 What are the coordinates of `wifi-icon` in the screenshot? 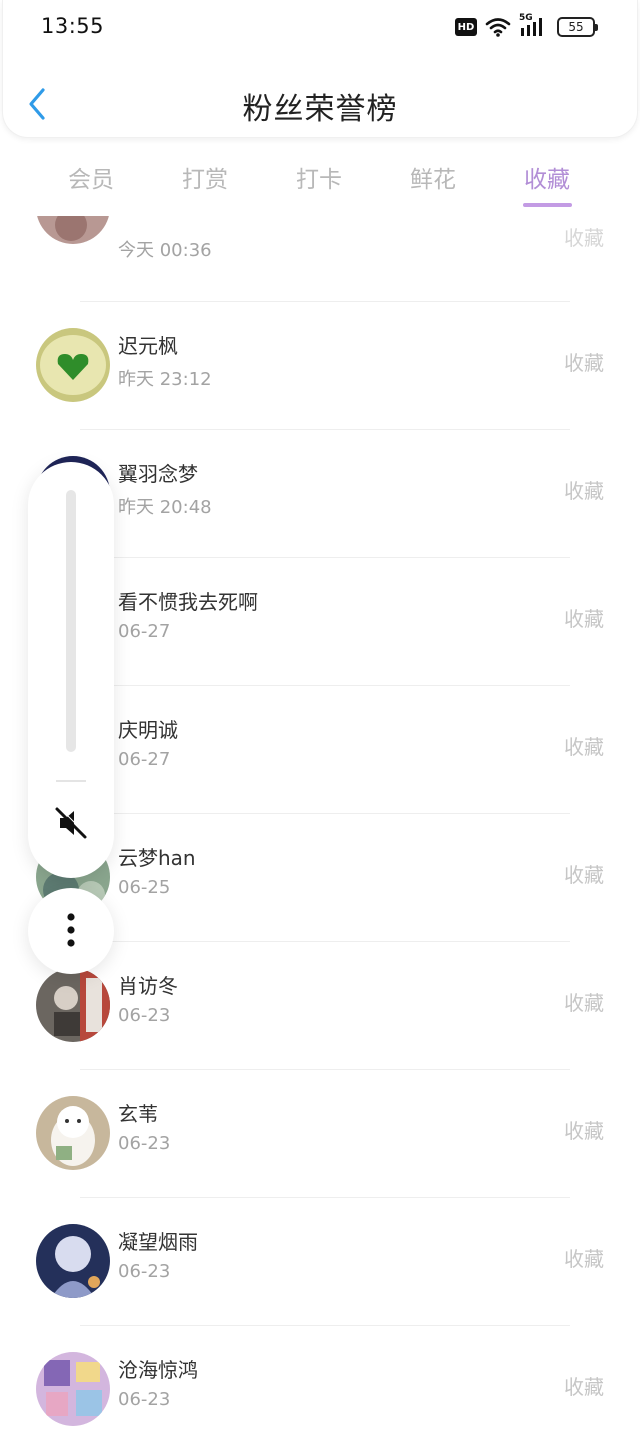 It's located at (498, 27).